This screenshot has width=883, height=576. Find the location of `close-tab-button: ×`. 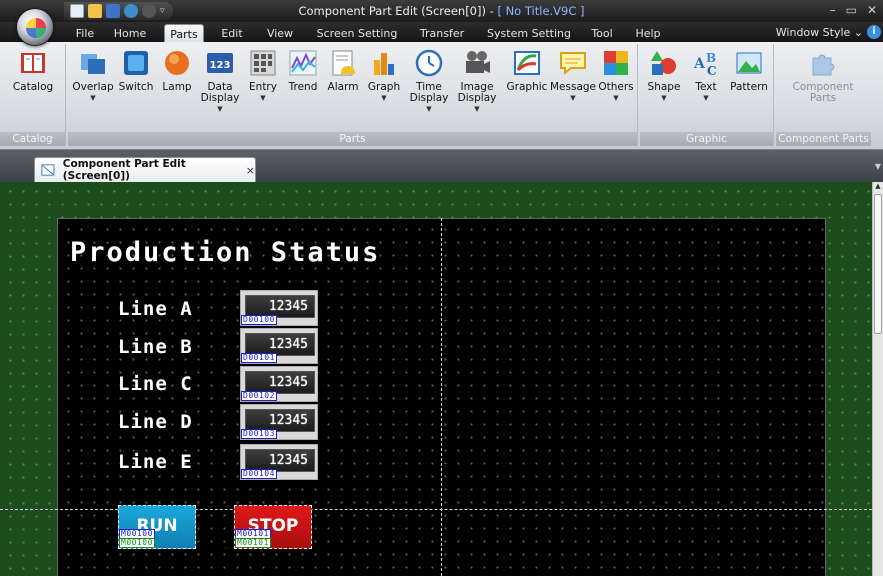

close-tab-button: × is located at coordinates (250, 170).